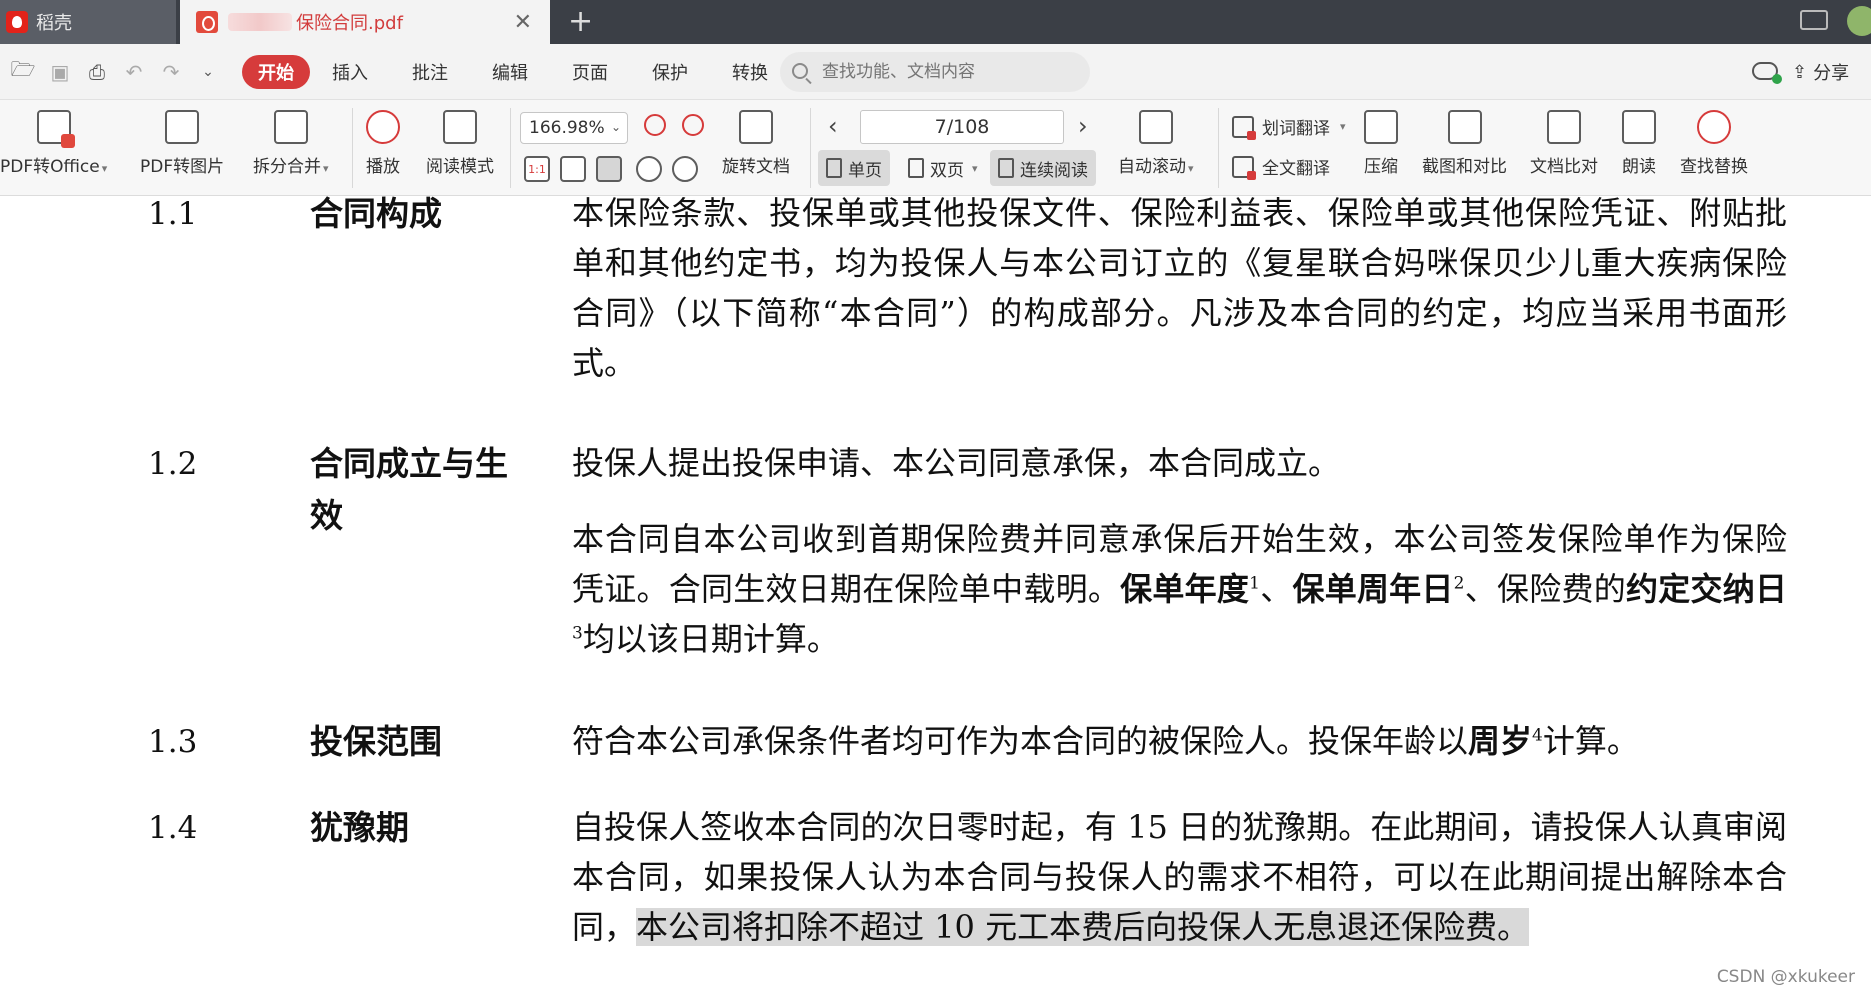 The height and width of the screenshot is (991, 1871). What do you see at coordinates (1083, 126) in the screenshot?
I see `next-page-button: ›` at bounding box center [1083, 126].